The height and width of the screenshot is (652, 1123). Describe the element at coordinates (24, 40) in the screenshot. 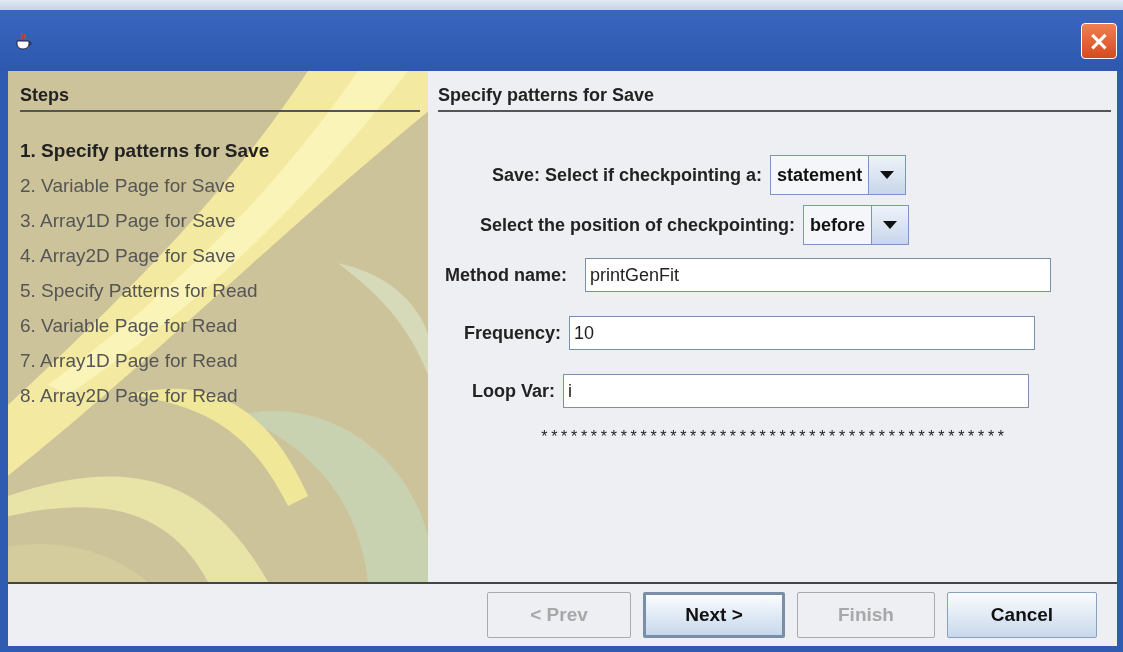

I see `cup-icon` at that location.